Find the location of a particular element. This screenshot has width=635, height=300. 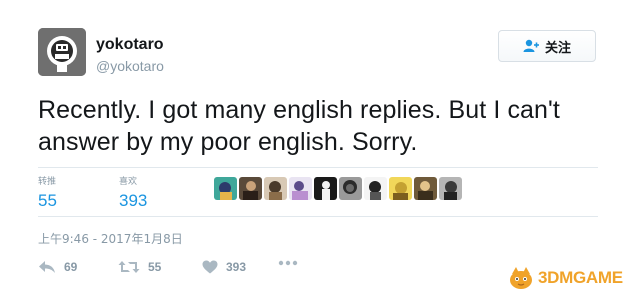

reply-icon is located at coordinates (47, 267).